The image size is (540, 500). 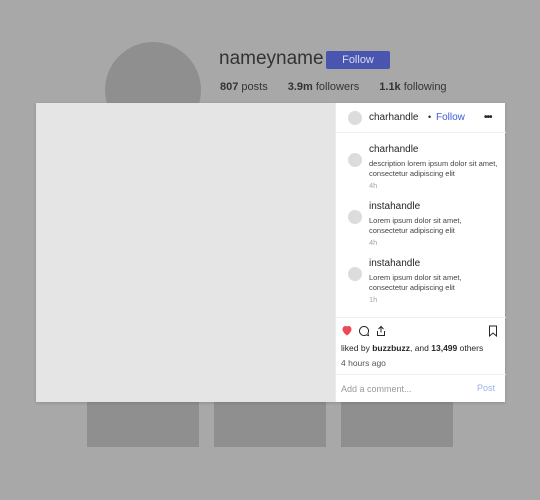 I want to click on more-horizontal-icon: •••, so click(x=488, y=117).